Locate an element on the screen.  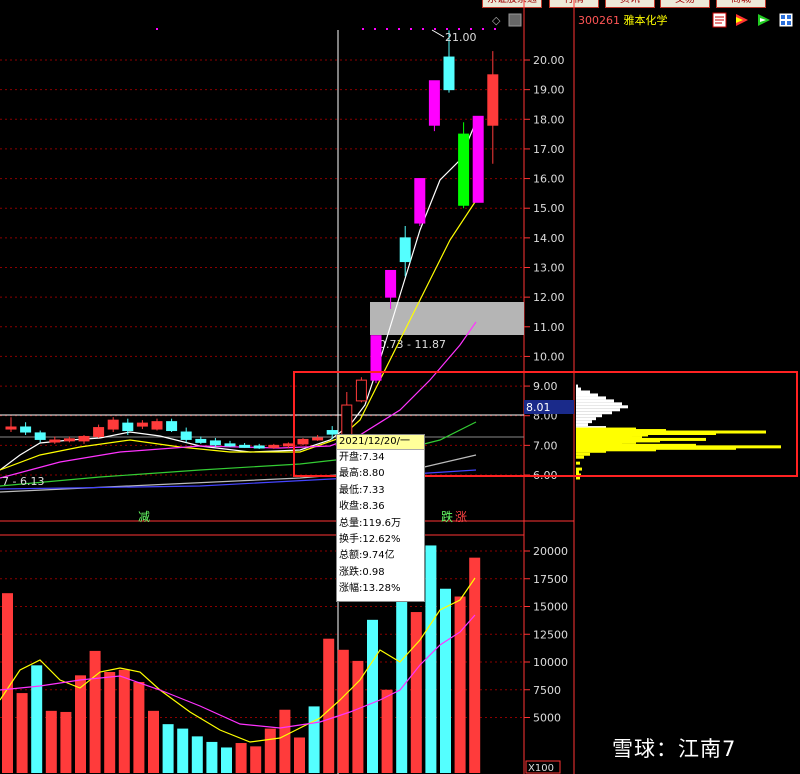
price-tick-label: 14.00 is located at coordinates (549, 238).